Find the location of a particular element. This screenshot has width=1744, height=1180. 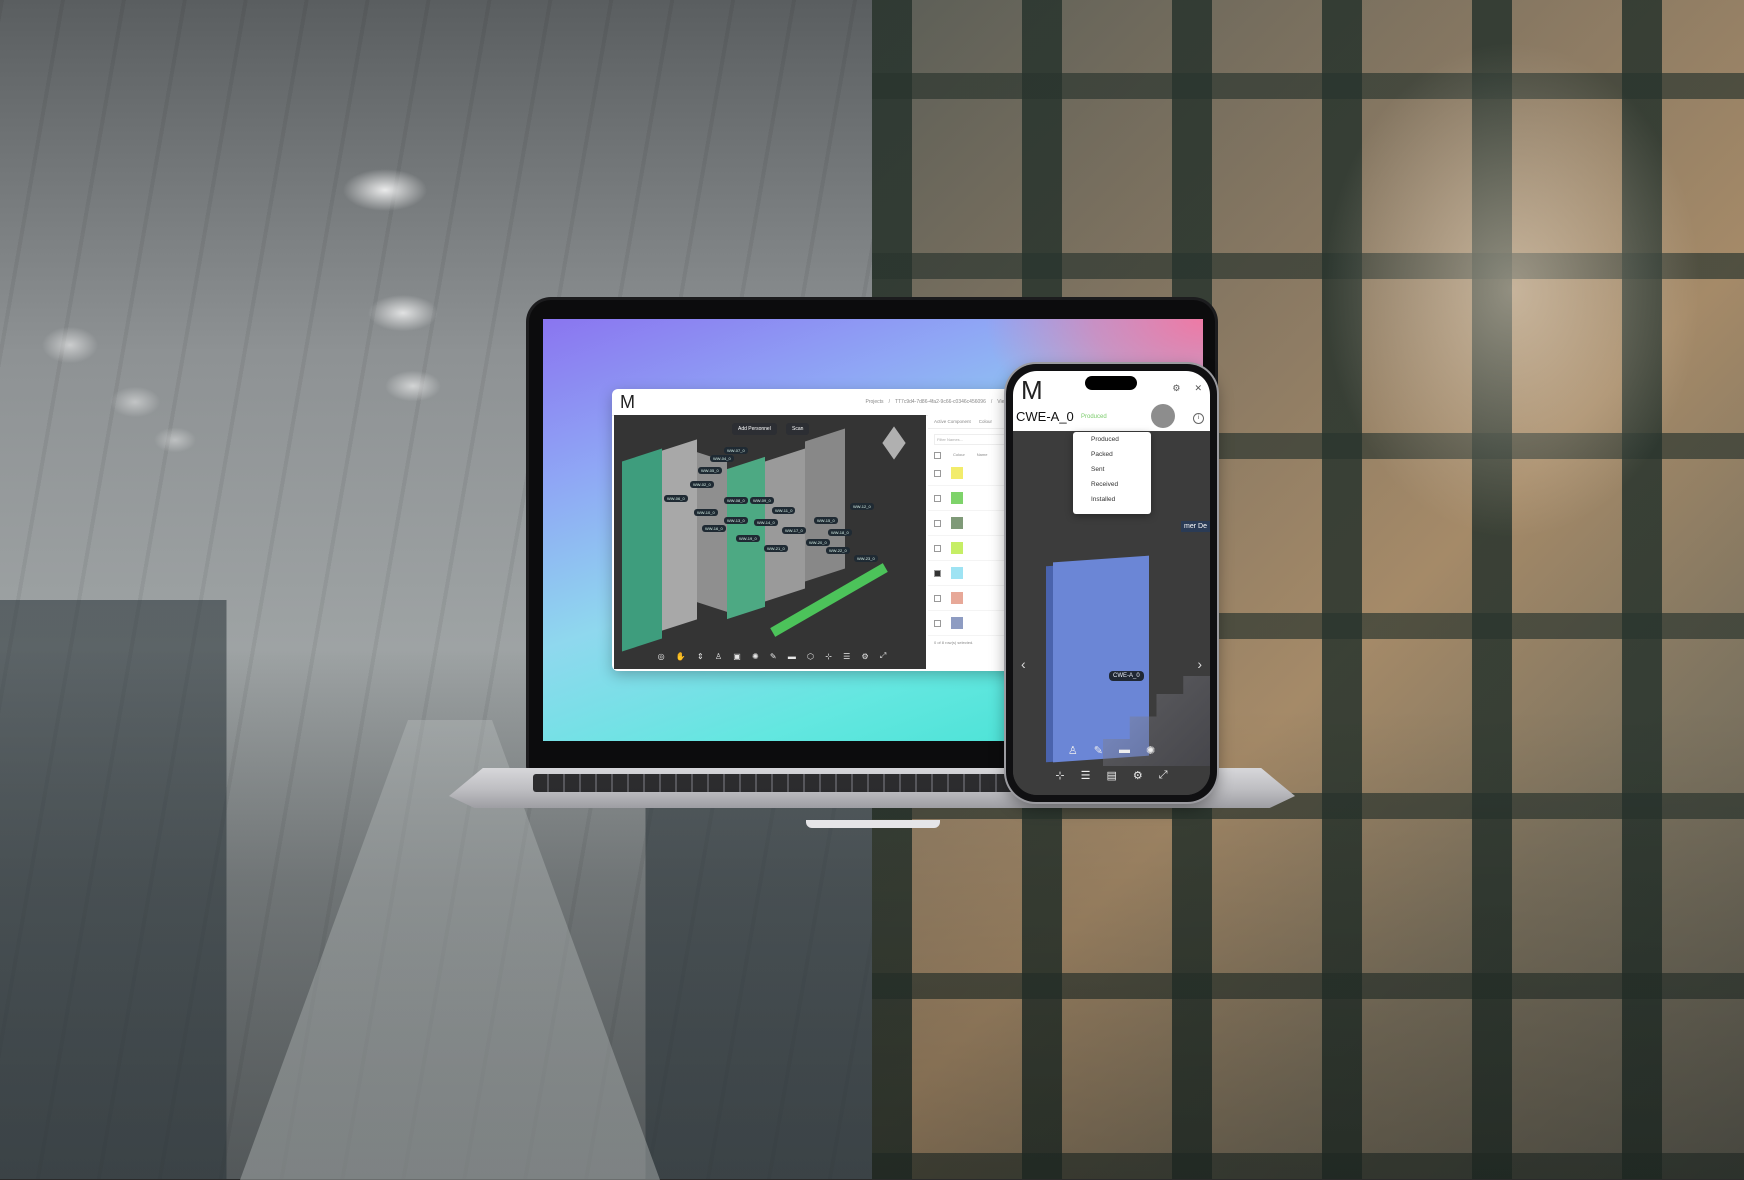

chevron-left-icon: ‹ is located at coordinates (1023, 664).